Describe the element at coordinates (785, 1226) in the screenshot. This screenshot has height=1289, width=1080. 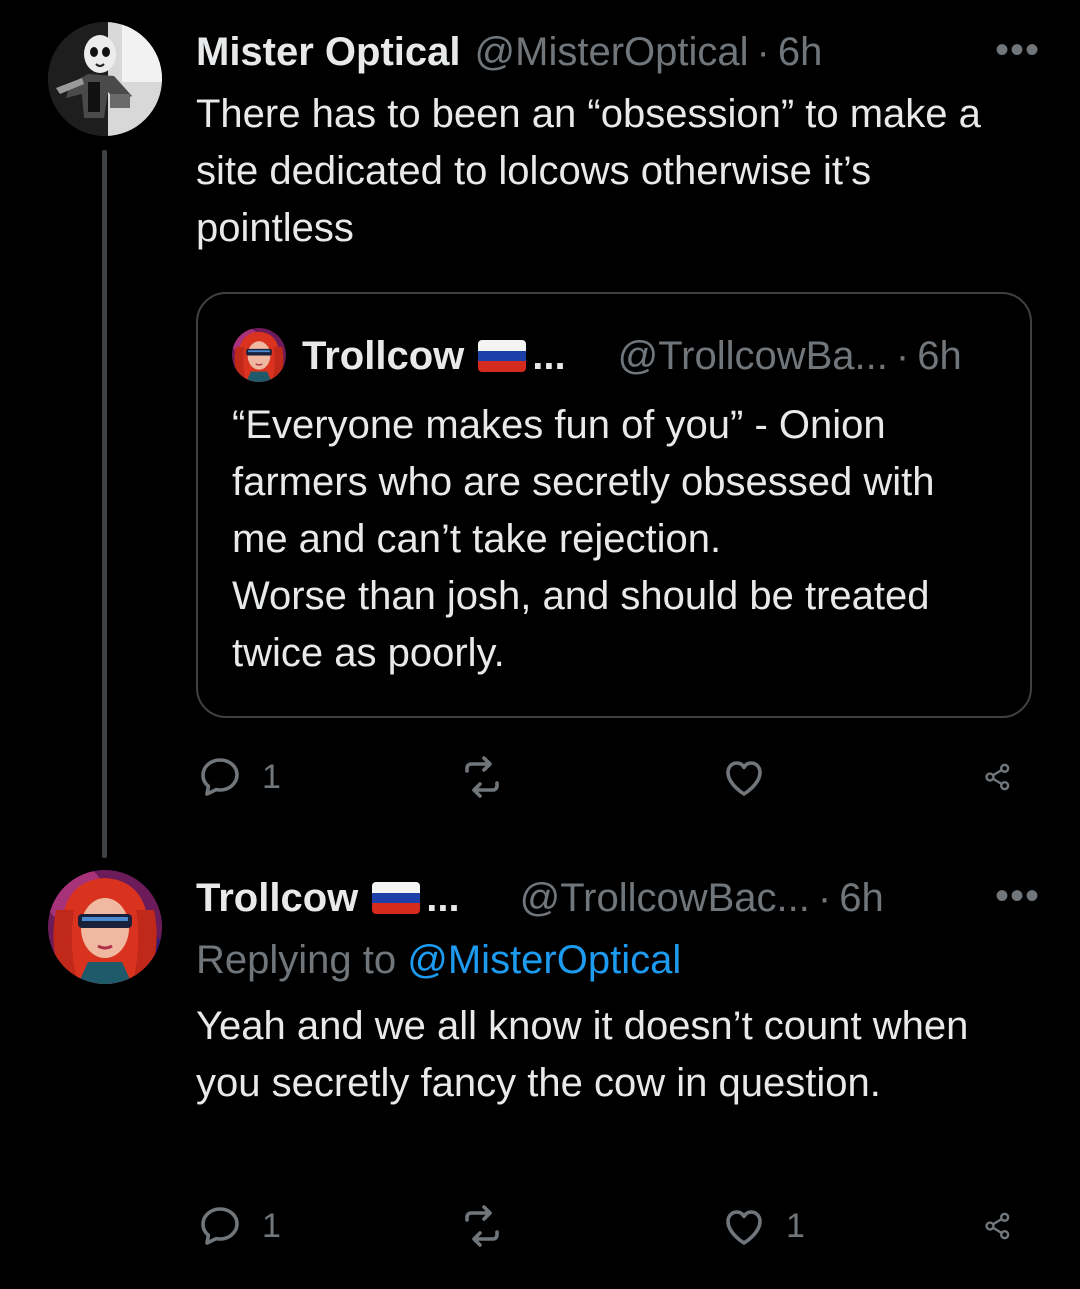
I see `like-button: 1` at that location.